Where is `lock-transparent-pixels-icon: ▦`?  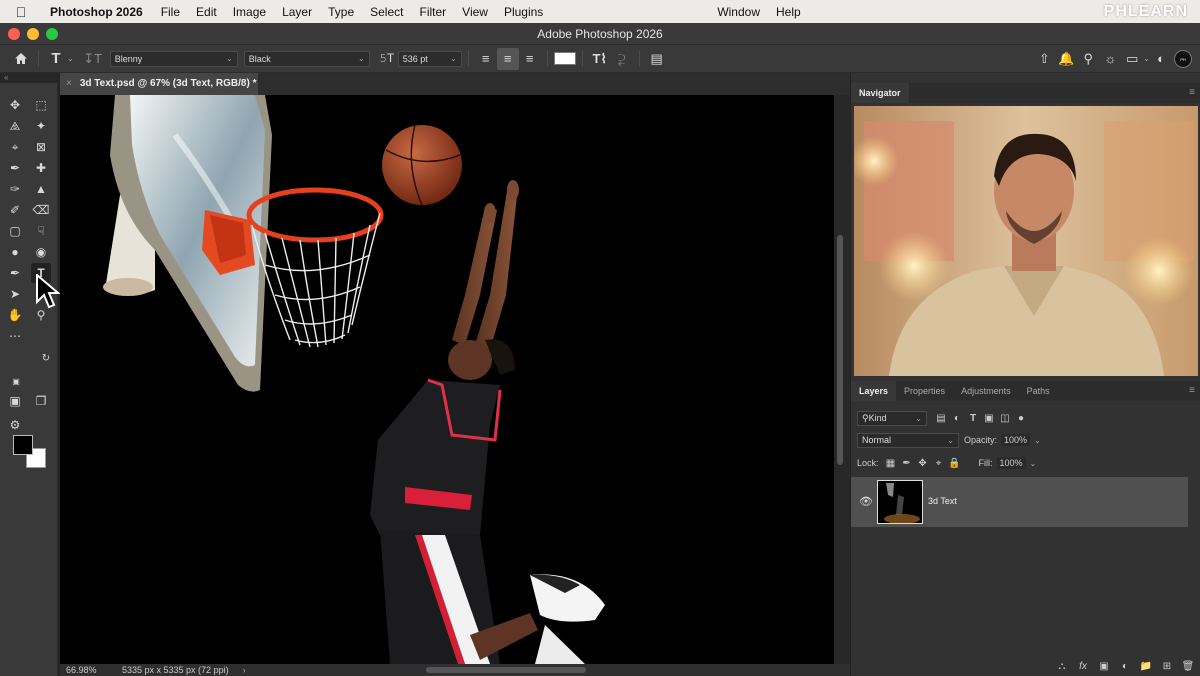 lock-transparent-pixels-icon: ▦ is located at coordinates (891, 463).